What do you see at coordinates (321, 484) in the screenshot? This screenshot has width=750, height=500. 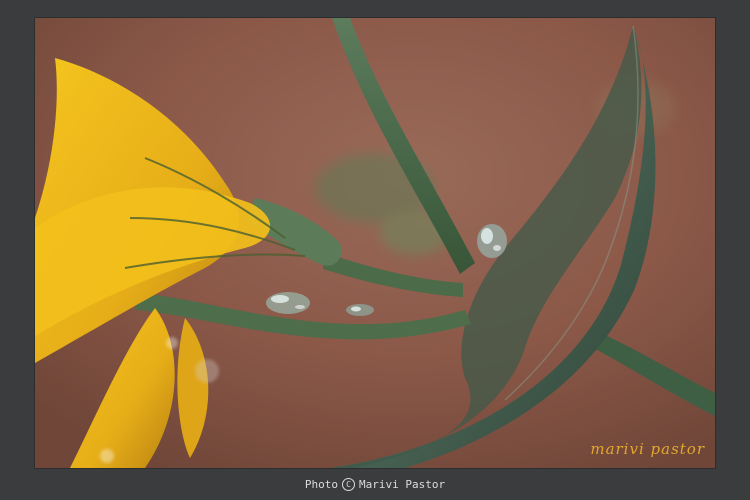 I see `credit-prefix: Photo` at bounding box center [321, 484].